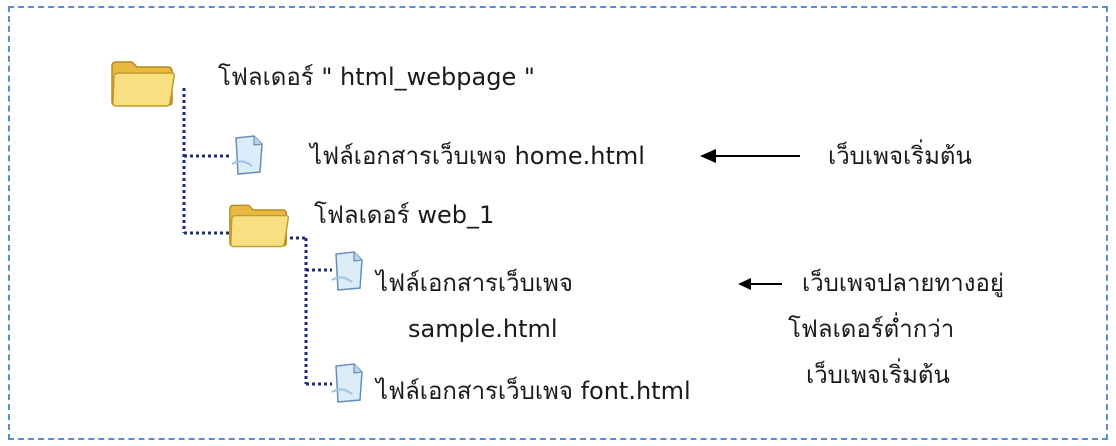  I want to click on home-file-label: ไฟล์เอกสารเว็บเพจ home.html, so click(477, 156).